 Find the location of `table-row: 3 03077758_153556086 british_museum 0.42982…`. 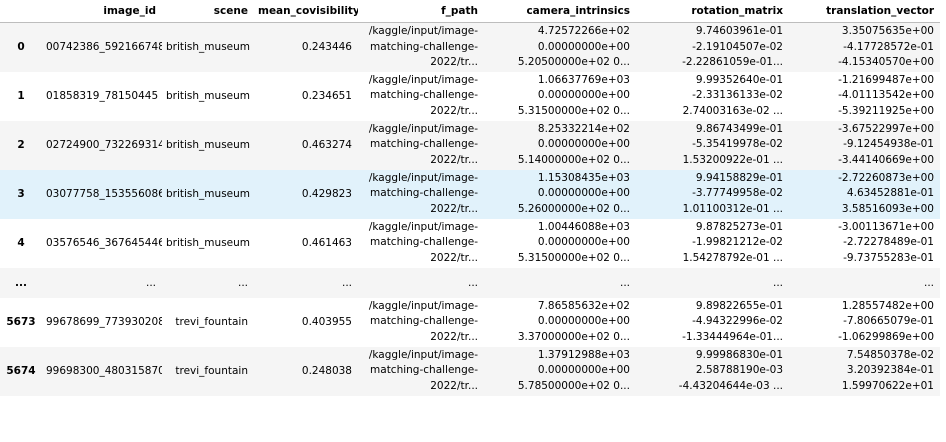

table-row: 3 03077758_153556086 british_museum 0.42982… is located at coordinates (470, 194).